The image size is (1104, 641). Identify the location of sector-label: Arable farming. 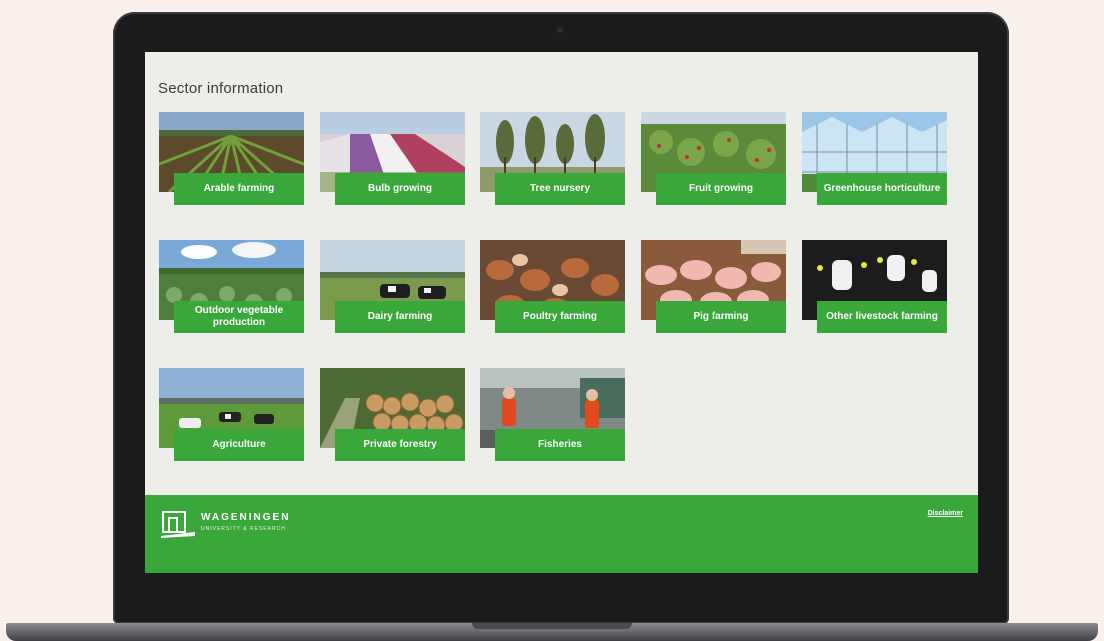
(239, 189).